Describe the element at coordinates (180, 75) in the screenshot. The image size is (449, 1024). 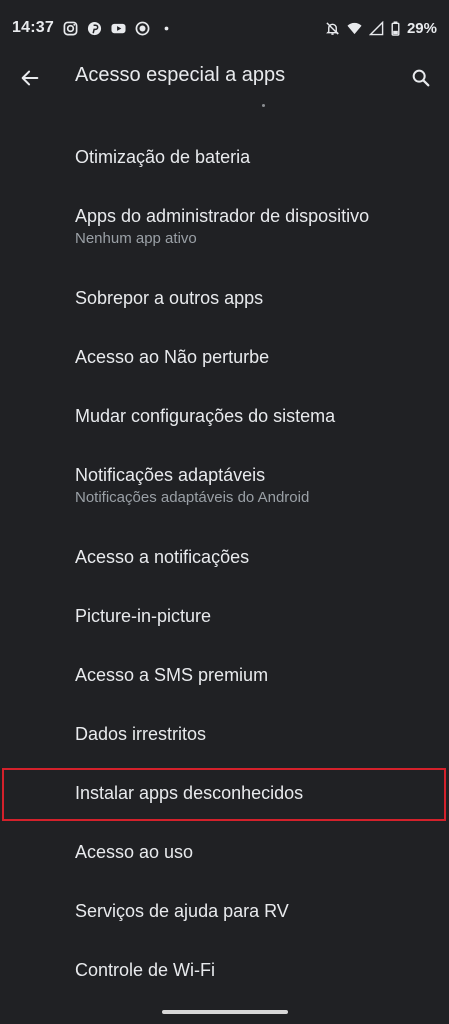
I see `page-title: Acesso especial a apps` at that location.